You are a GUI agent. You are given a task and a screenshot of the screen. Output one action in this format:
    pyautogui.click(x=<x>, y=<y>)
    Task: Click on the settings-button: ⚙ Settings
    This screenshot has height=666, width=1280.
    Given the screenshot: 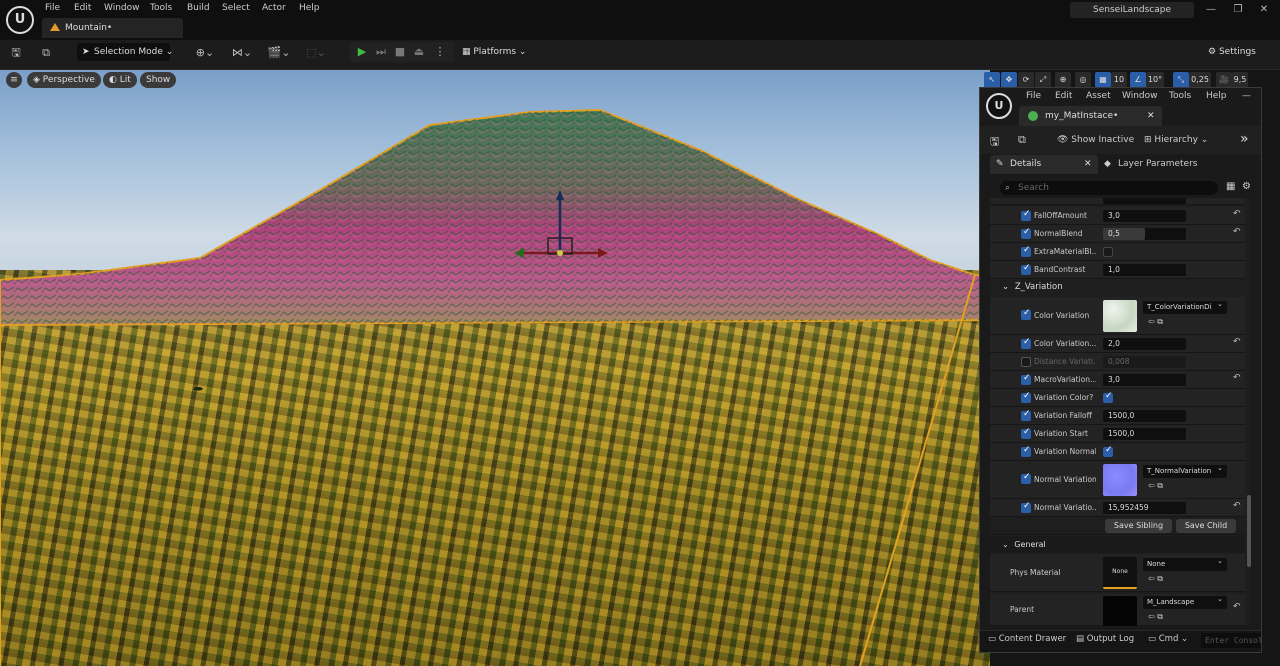 What is the action you would take?
    pyautogui.click(x=1232, y=52)
    